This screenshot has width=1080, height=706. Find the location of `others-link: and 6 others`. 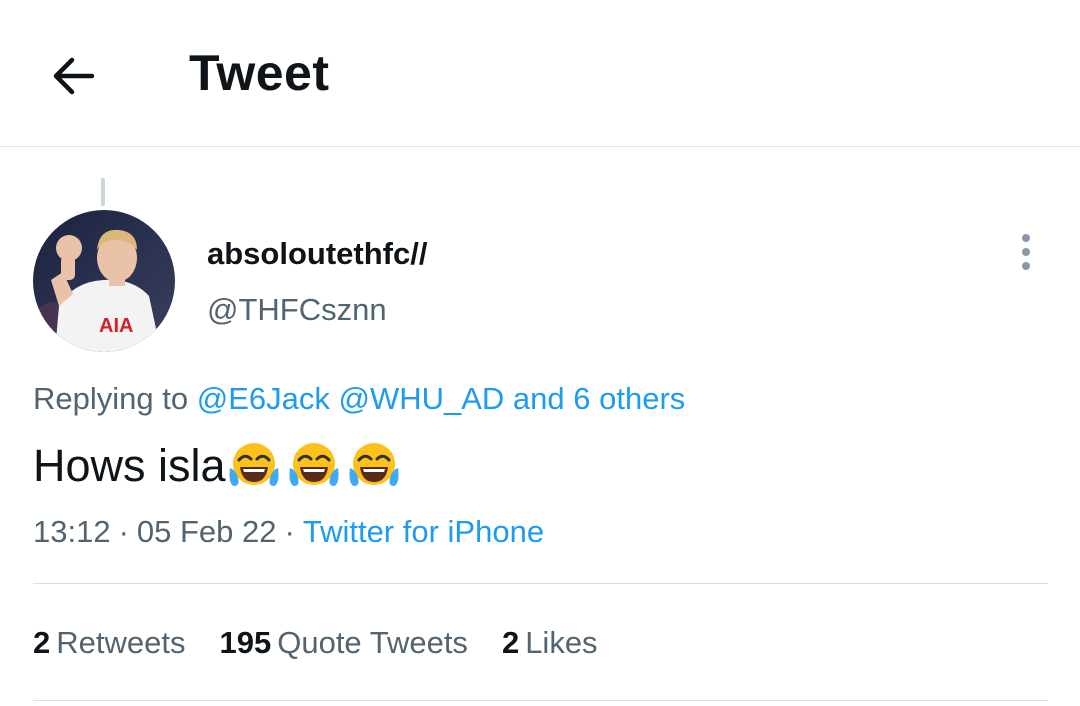

others-link: and 6 others is located at coordinates (599, 398).